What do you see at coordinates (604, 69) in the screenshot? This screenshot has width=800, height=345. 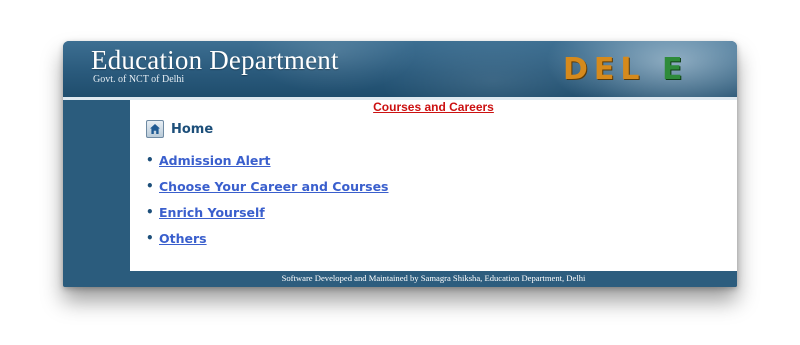 I see `logo-text-del: DEL` at bounding box center [604, 69].